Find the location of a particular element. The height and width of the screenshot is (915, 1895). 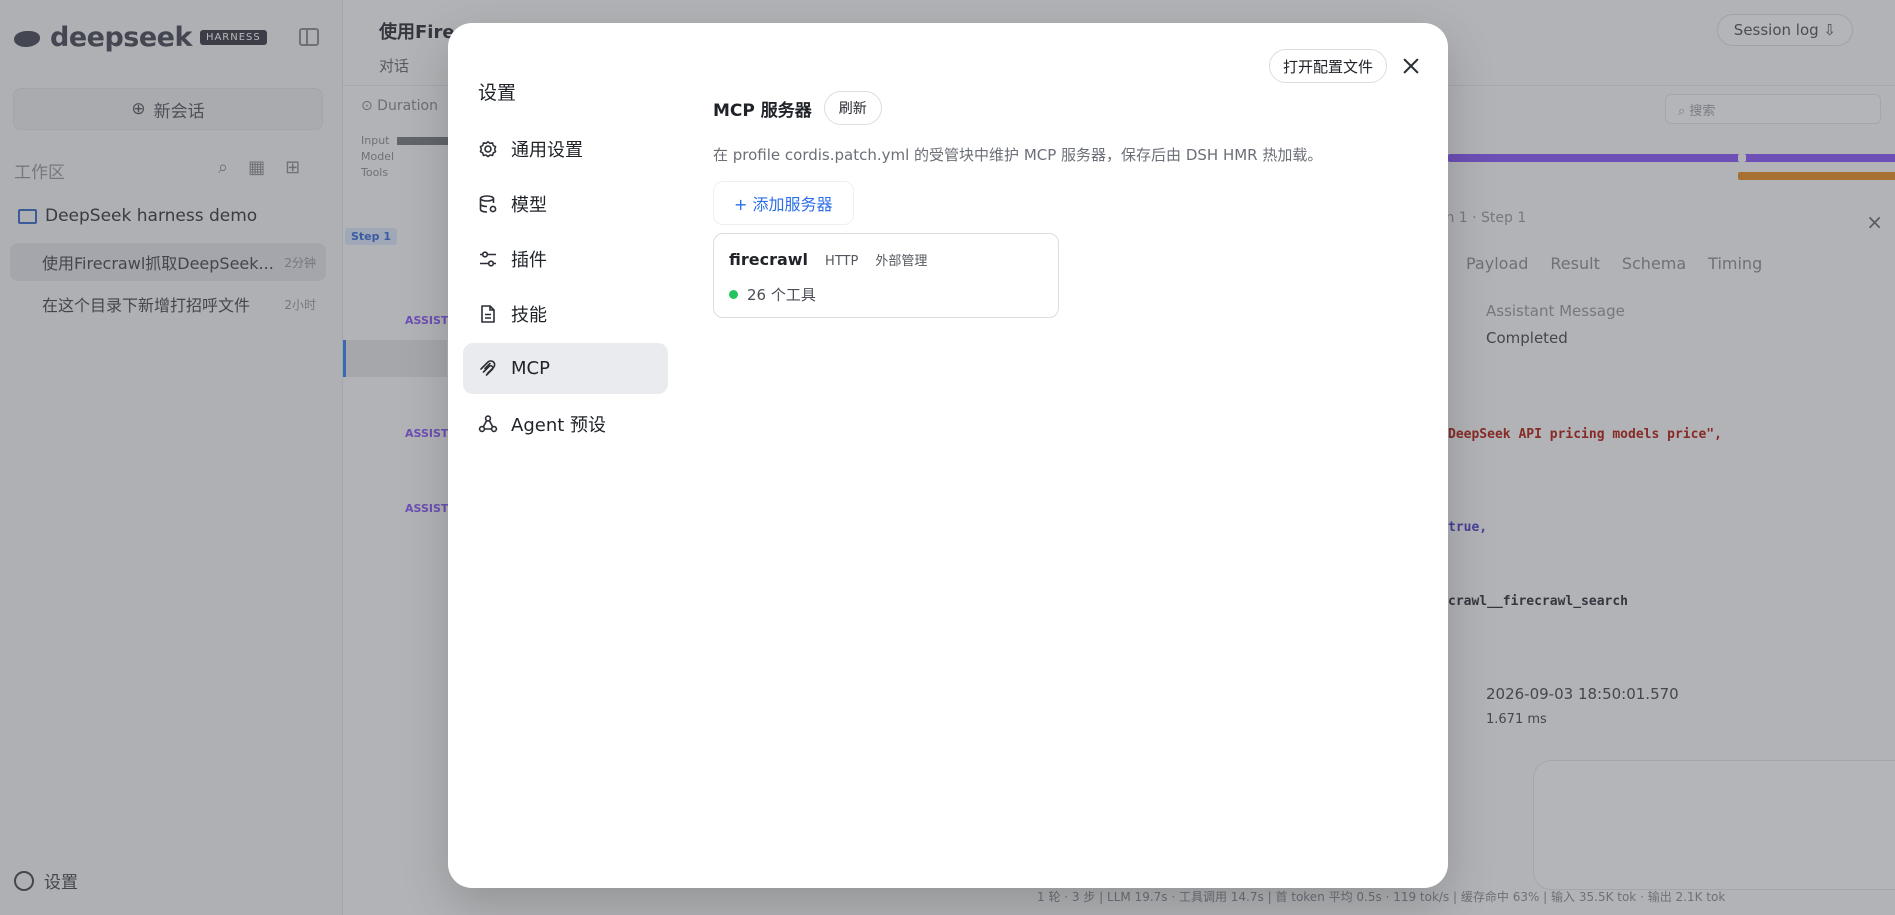

server-status: 26 个工具 is located at coordinates (772, 294).